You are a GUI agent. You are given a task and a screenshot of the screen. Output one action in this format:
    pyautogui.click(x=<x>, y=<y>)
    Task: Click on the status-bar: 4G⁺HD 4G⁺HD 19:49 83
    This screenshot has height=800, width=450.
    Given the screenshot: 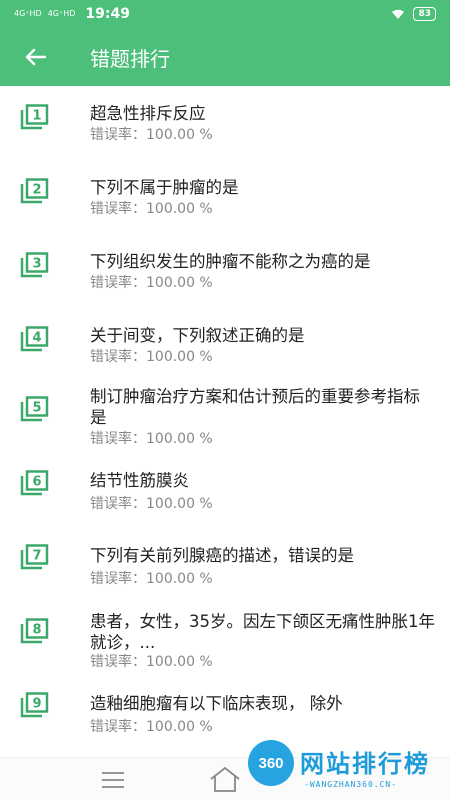 What is the action you would take?
    pyautogui.click(x=225, y=14)
    